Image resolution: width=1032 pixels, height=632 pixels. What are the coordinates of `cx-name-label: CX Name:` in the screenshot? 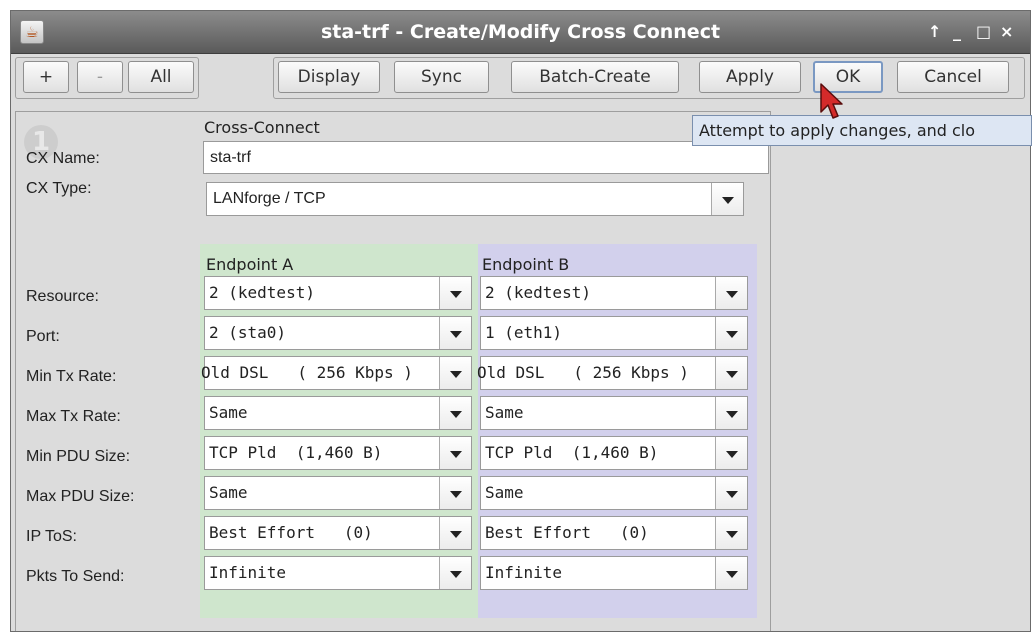 It's located at (63, 158).